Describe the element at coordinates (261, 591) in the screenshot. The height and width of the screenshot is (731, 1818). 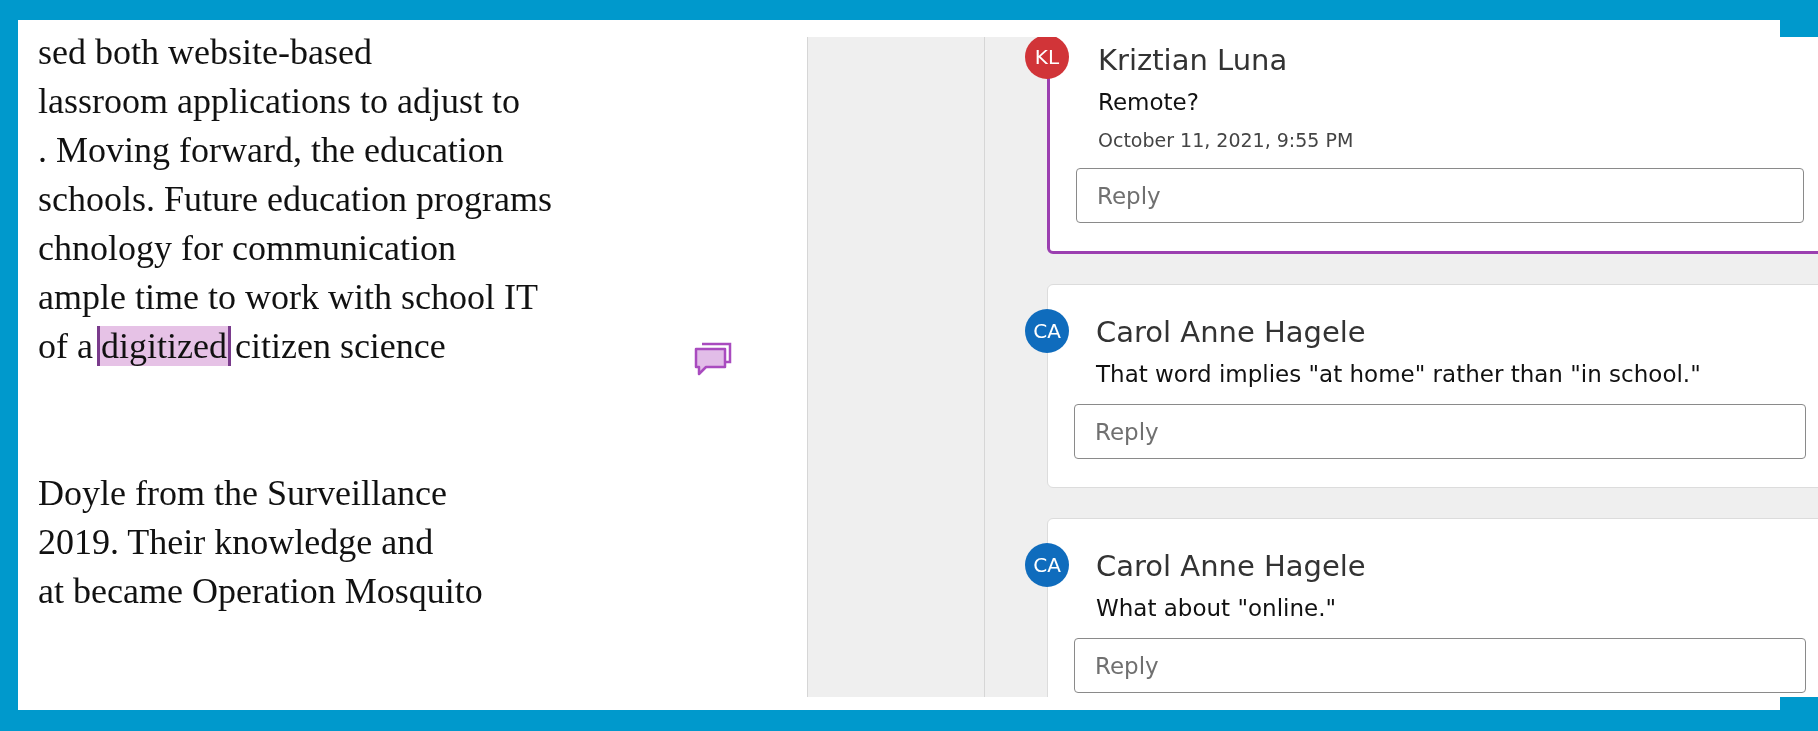
I see `document-text-line: at became Operation Mosquito` at that location.